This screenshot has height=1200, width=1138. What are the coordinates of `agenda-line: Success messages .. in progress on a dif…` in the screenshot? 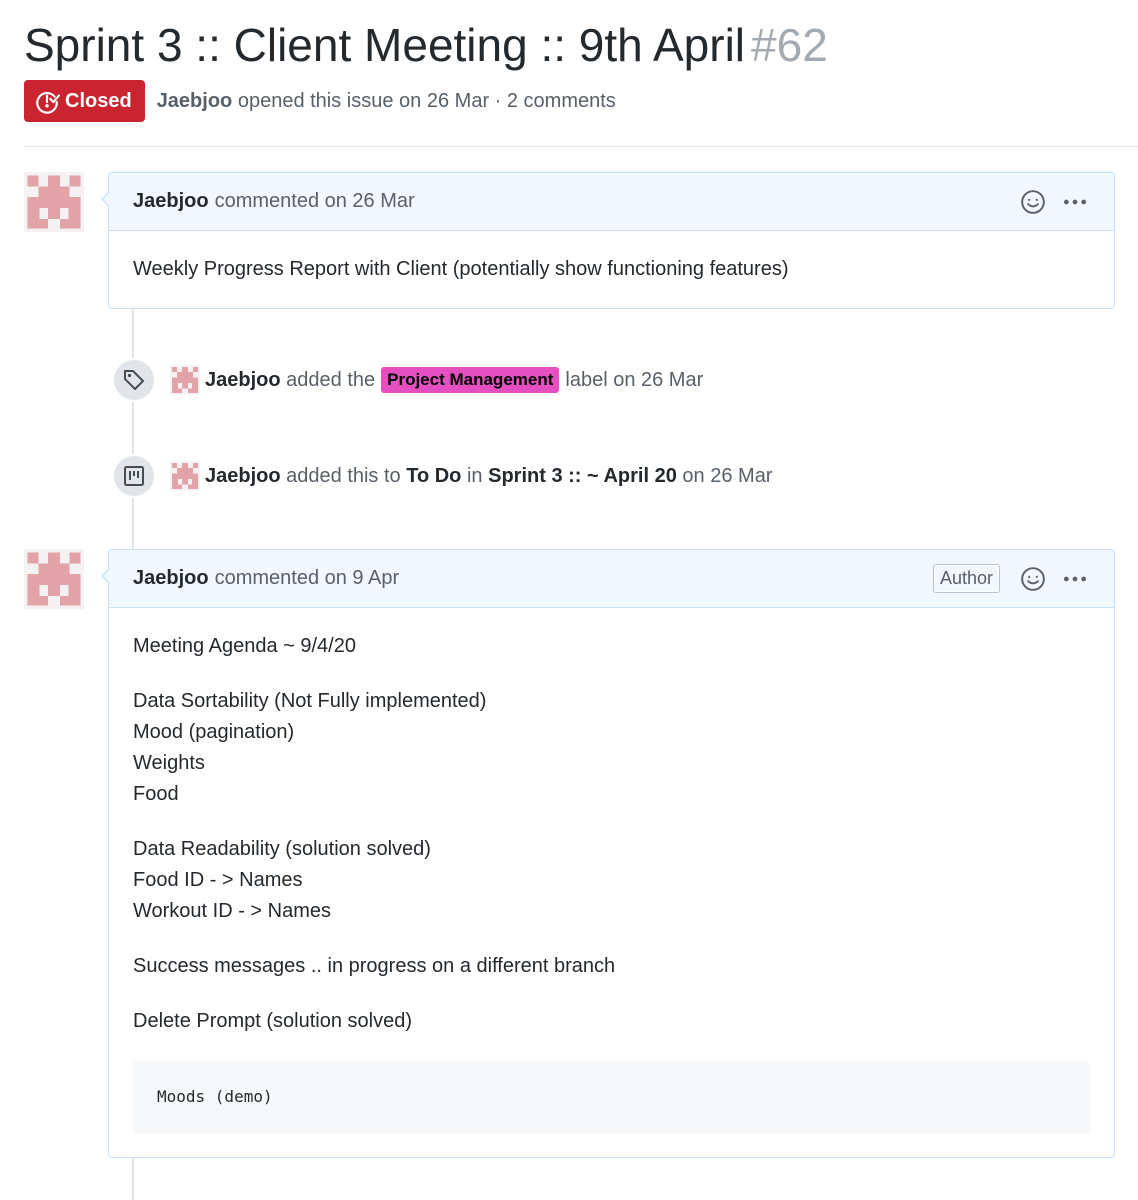 It's located at (374, 966).